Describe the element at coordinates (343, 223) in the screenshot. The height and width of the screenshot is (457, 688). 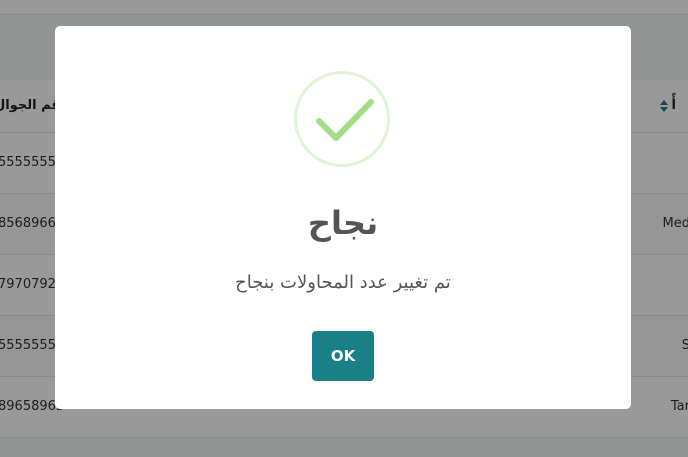
I see `dialog-title: نجاح` at that location.